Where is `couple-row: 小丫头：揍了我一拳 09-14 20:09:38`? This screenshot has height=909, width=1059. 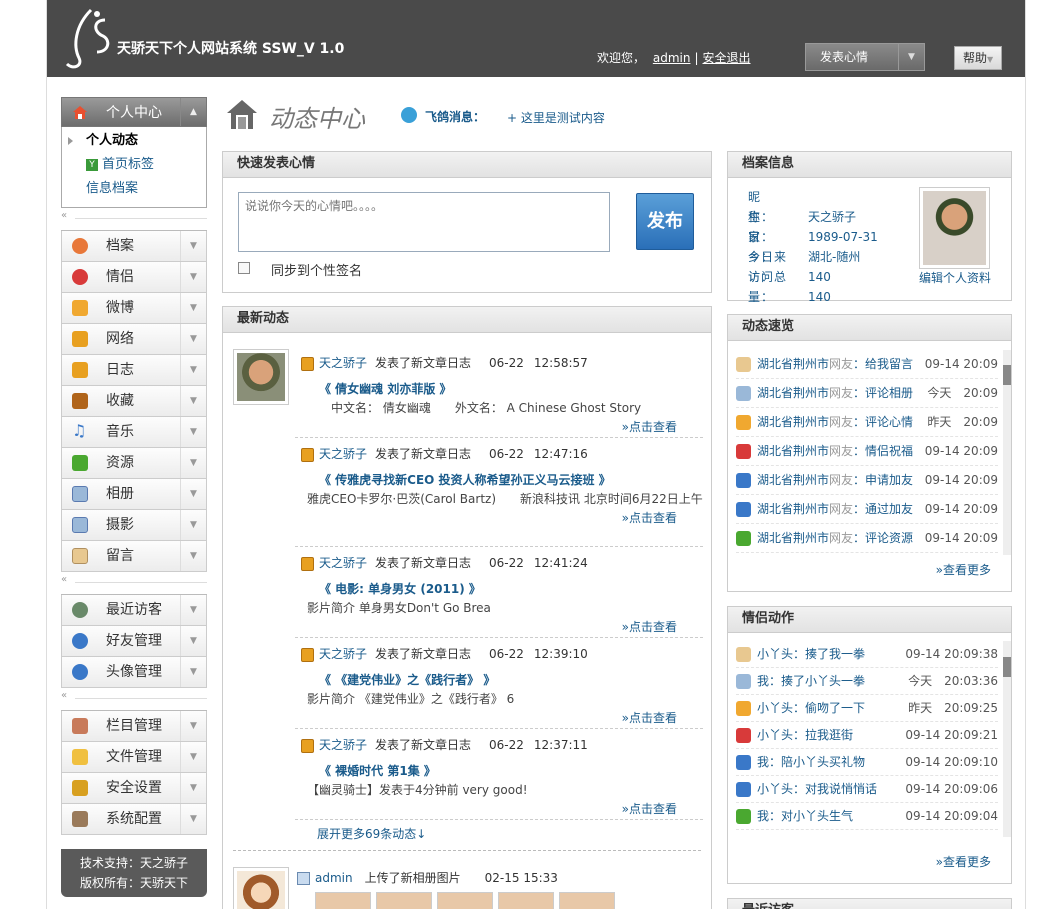 couple-row: 小丫头：揍了我一拳 09-14 20:09:38 is located at coordinates (867, 654).